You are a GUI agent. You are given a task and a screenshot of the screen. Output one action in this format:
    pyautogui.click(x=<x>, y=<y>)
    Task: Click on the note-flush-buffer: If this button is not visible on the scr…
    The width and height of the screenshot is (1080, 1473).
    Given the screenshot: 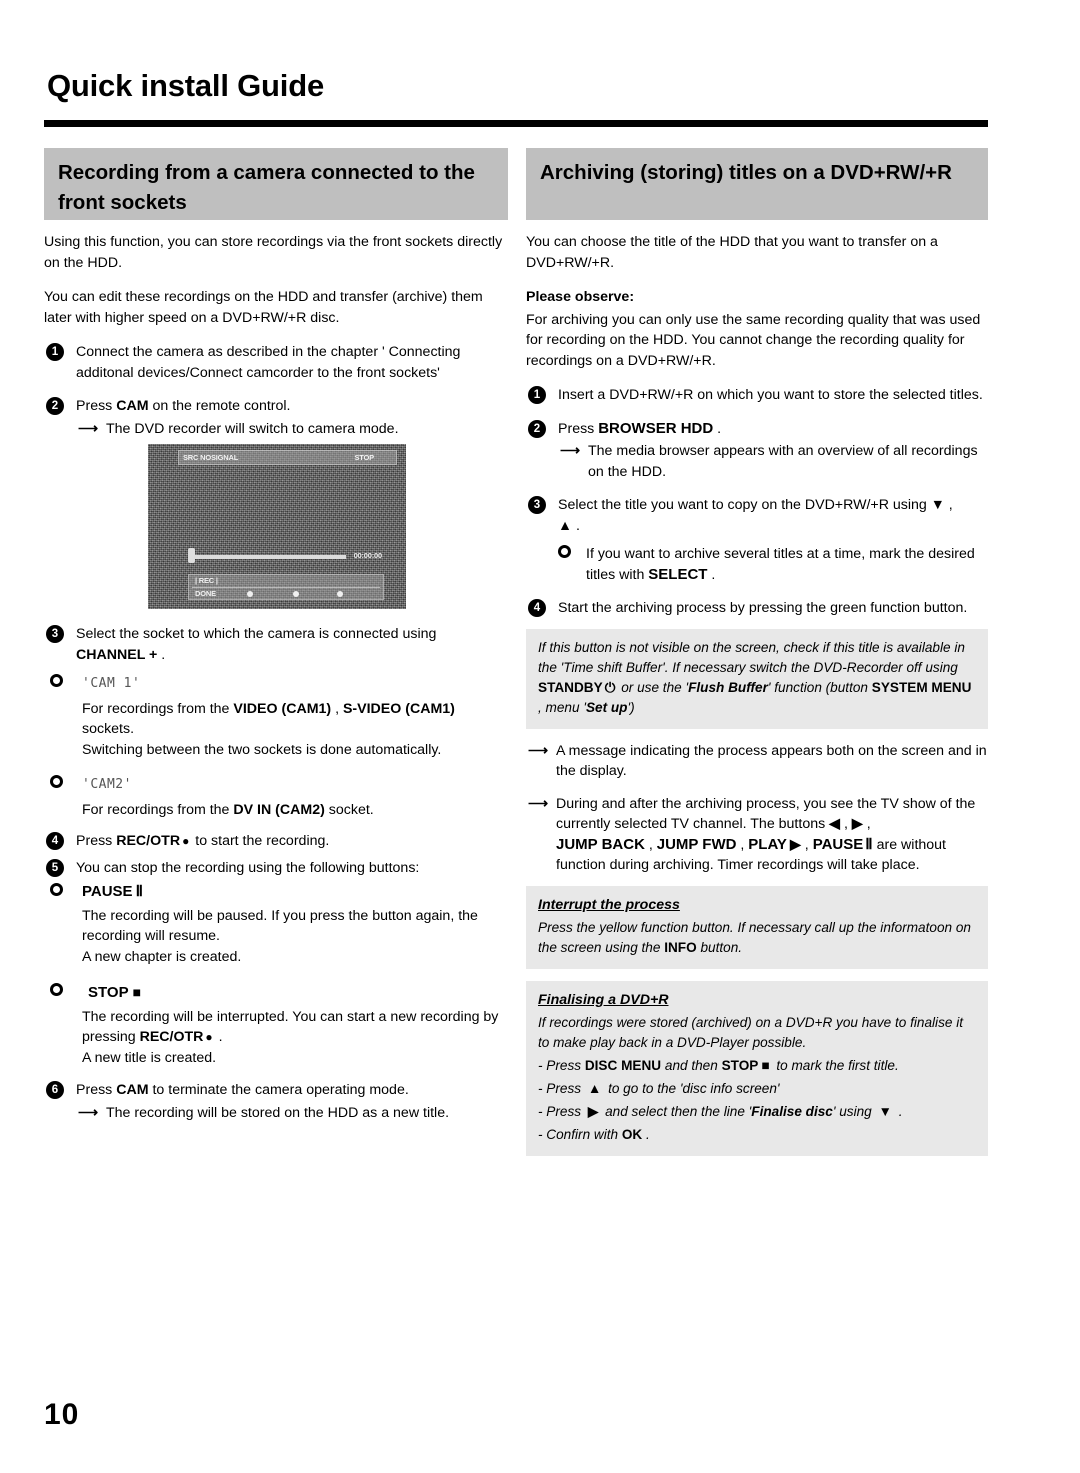 What is the action you would take?
    pyautogui.click(x=757, y=678)
    